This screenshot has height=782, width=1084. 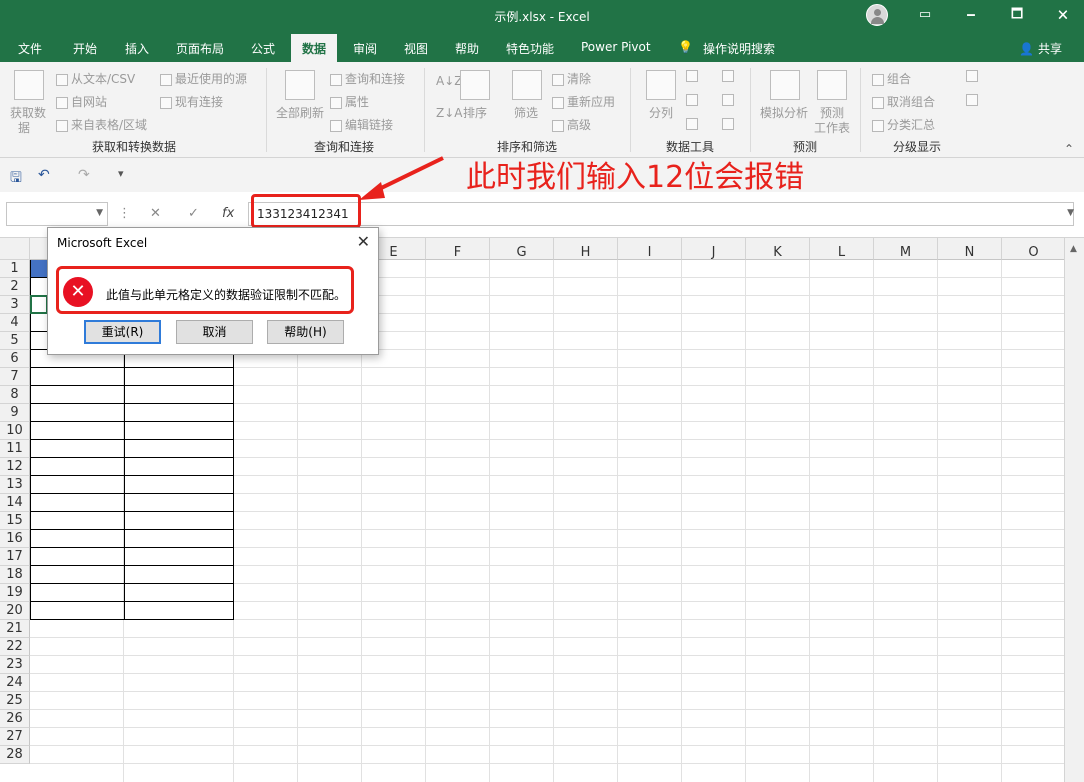 I want to click on tab-file: 文件, so click(x=30, y=48).